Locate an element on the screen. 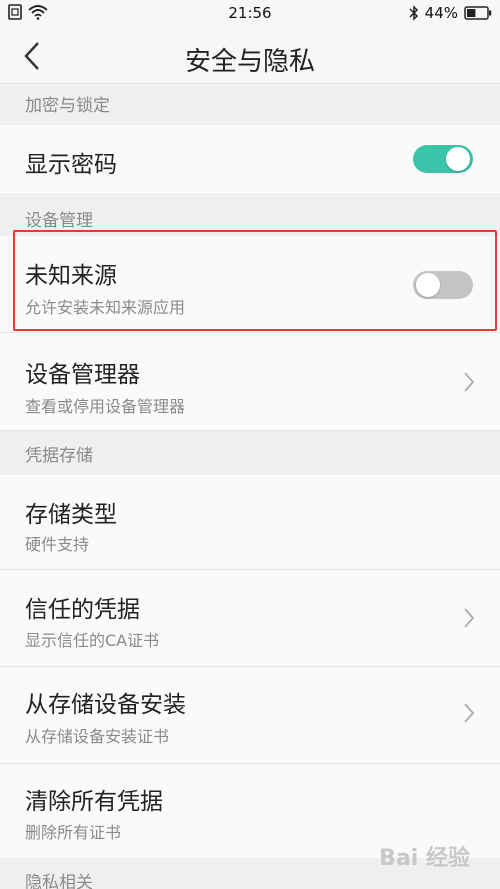  row-subtitle: 允许安装未知来源应用 is located at coordinates (105, 307).